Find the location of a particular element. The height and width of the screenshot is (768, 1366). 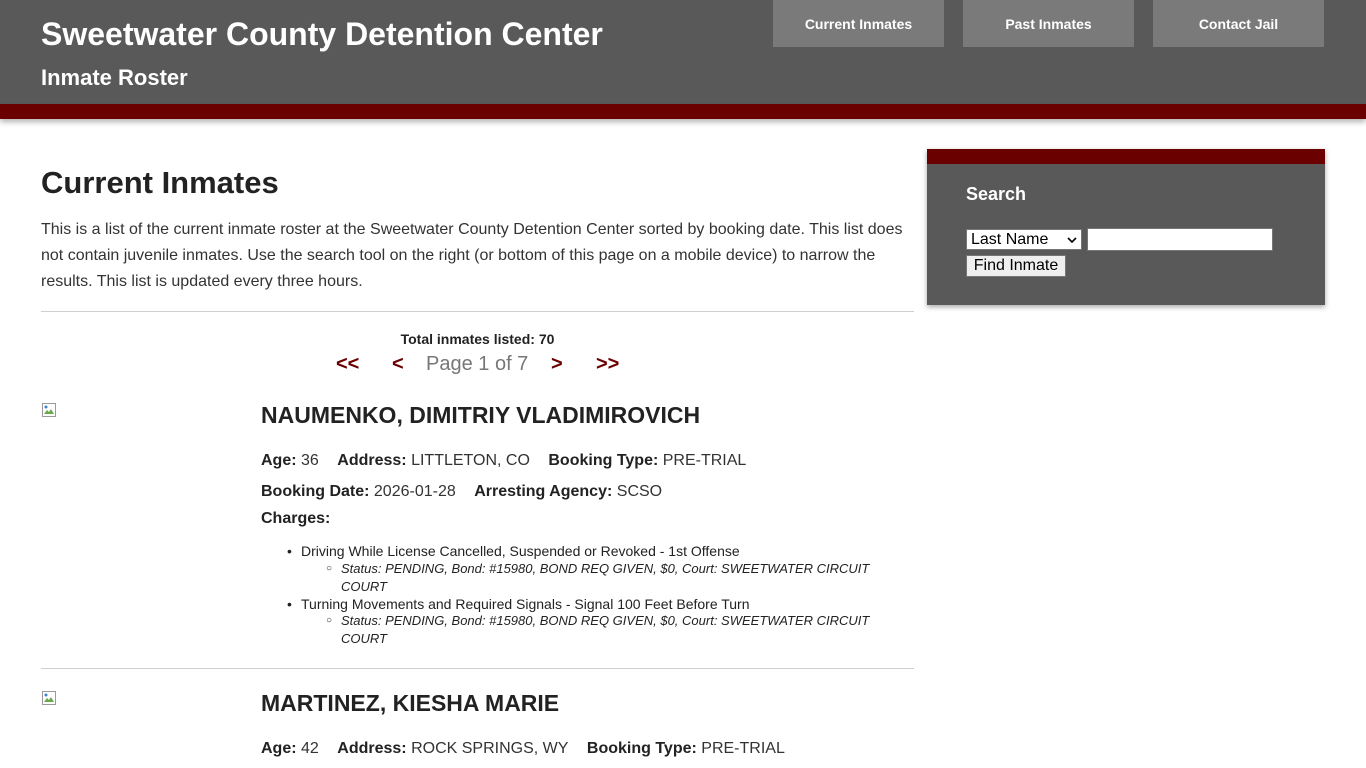

page-heading: Current Inmates is located at coordinates (160, 182).